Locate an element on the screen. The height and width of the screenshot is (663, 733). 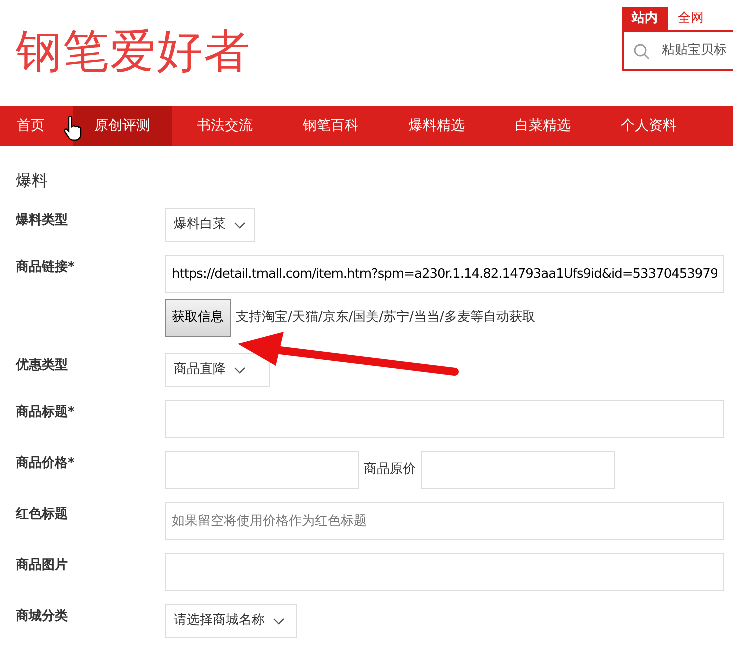
input-field: 如果留空将使用价格作为红色标题 is located at coordinates (444, 521).